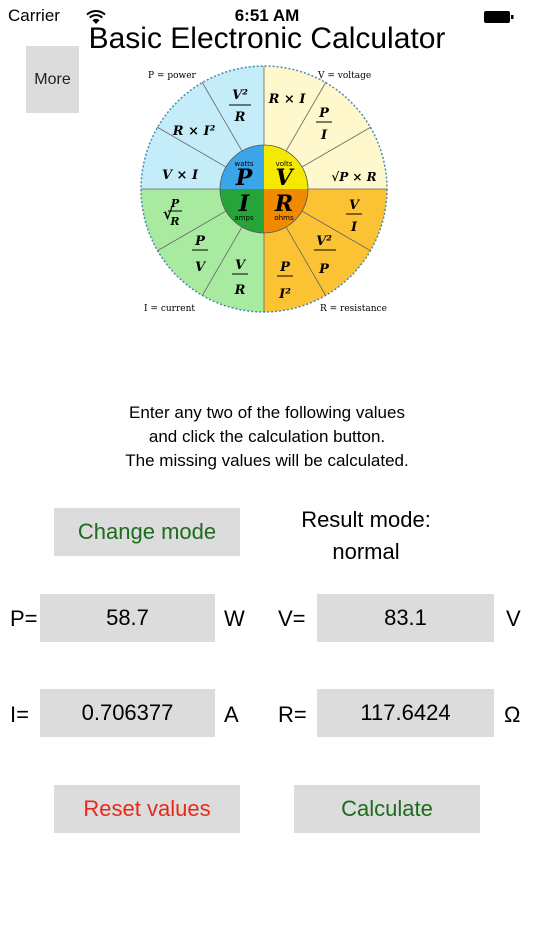  What do you see at coordinates (19, 714) in the screenshot?
I see `current-label: I=` at bounding box center [19, 714].